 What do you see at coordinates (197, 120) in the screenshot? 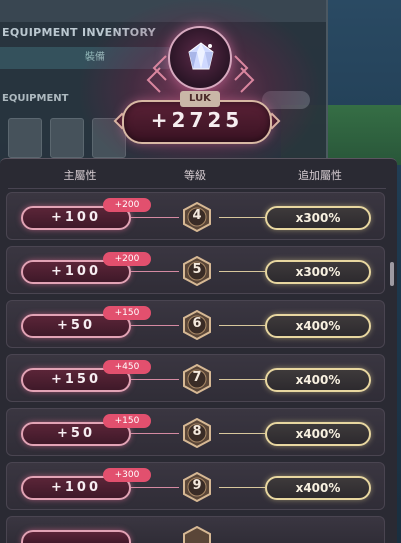
I see `stat-total-value: +2725` at bounding box center [197, 120].